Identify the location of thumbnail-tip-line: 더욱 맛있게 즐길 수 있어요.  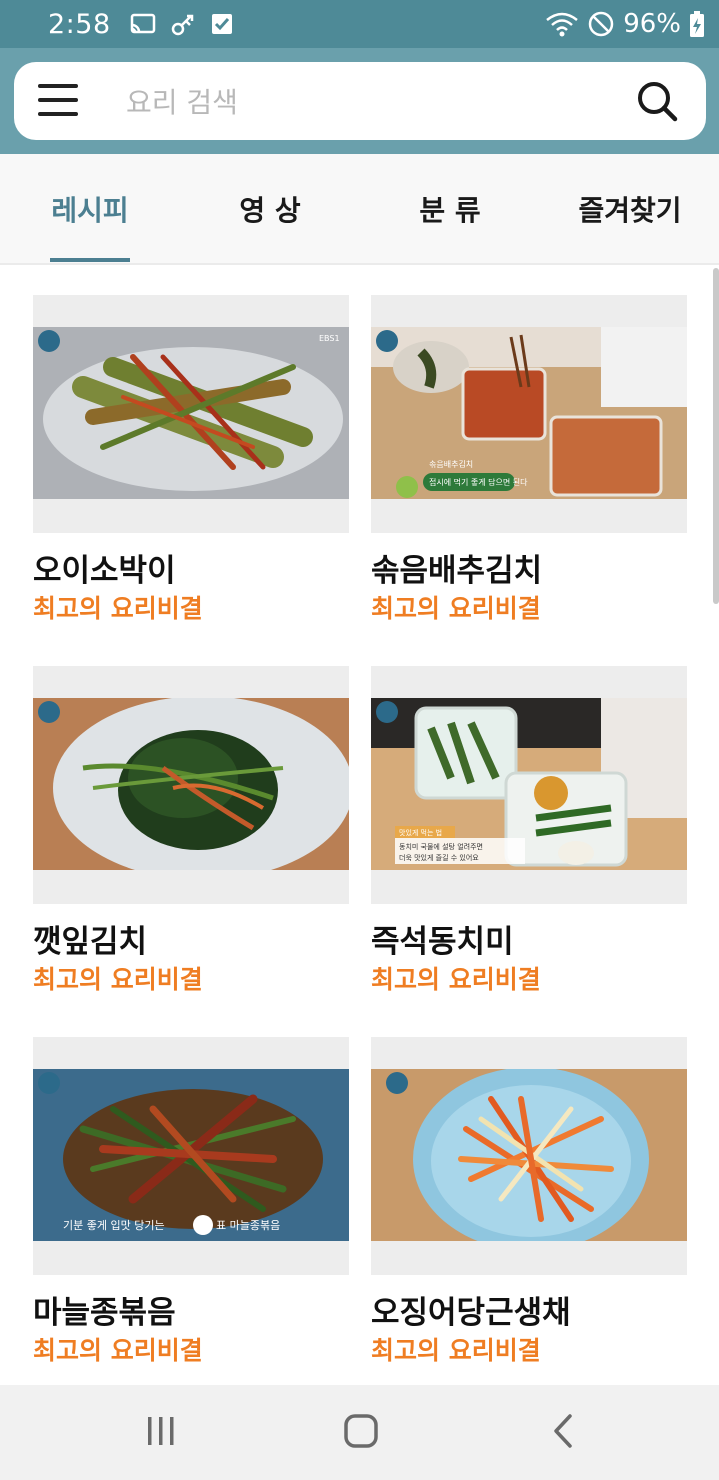
(439, 857).